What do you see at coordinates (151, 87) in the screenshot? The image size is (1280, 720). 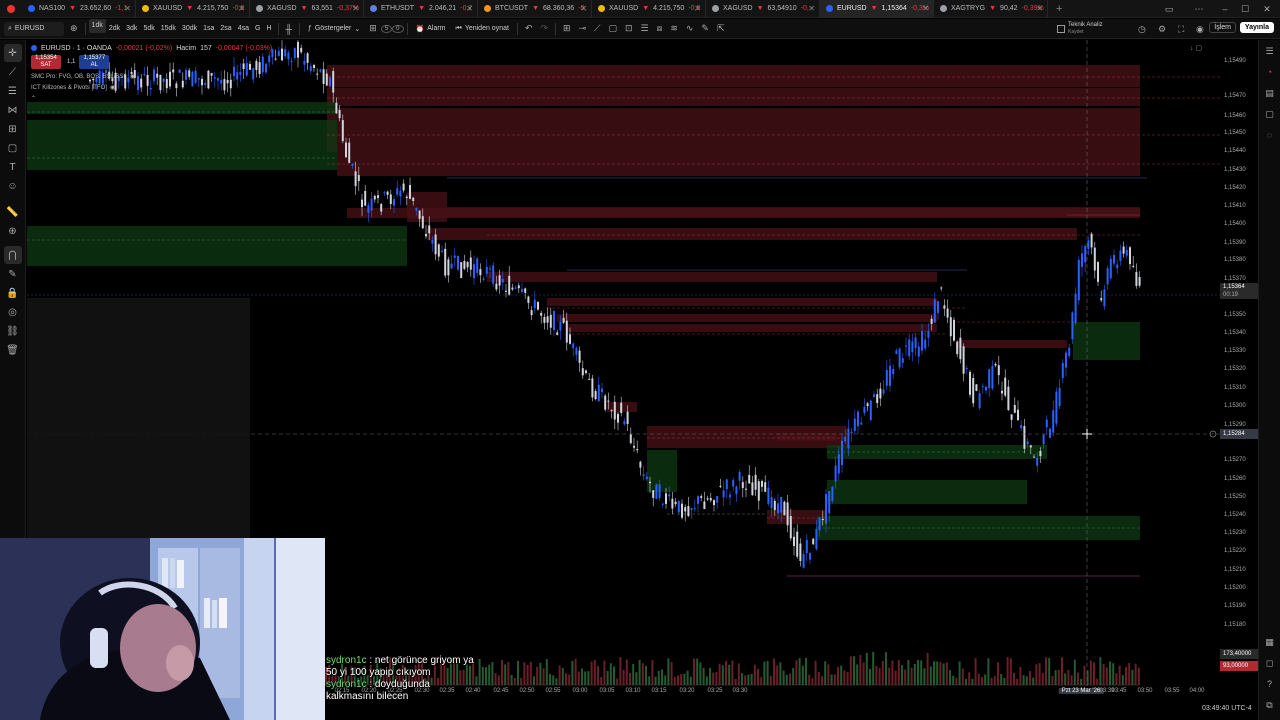 I see `indicator-ict: ICT Killzones & Pivots [TFO] ◉` at bounding box center [151, 87].